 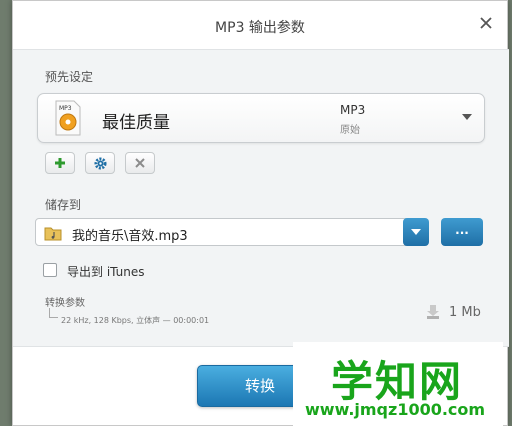 What do you see at coordinates (65, 108) in the screenshot?
I see `mp3-icon-label: MP3` at bounding box center [65, 108].